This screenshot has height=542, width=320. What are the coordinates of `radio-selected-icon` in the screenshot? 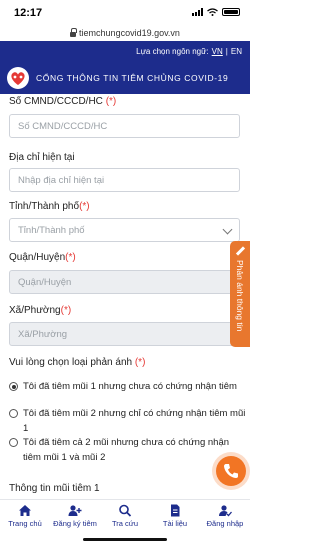 It's located at (13, 386).